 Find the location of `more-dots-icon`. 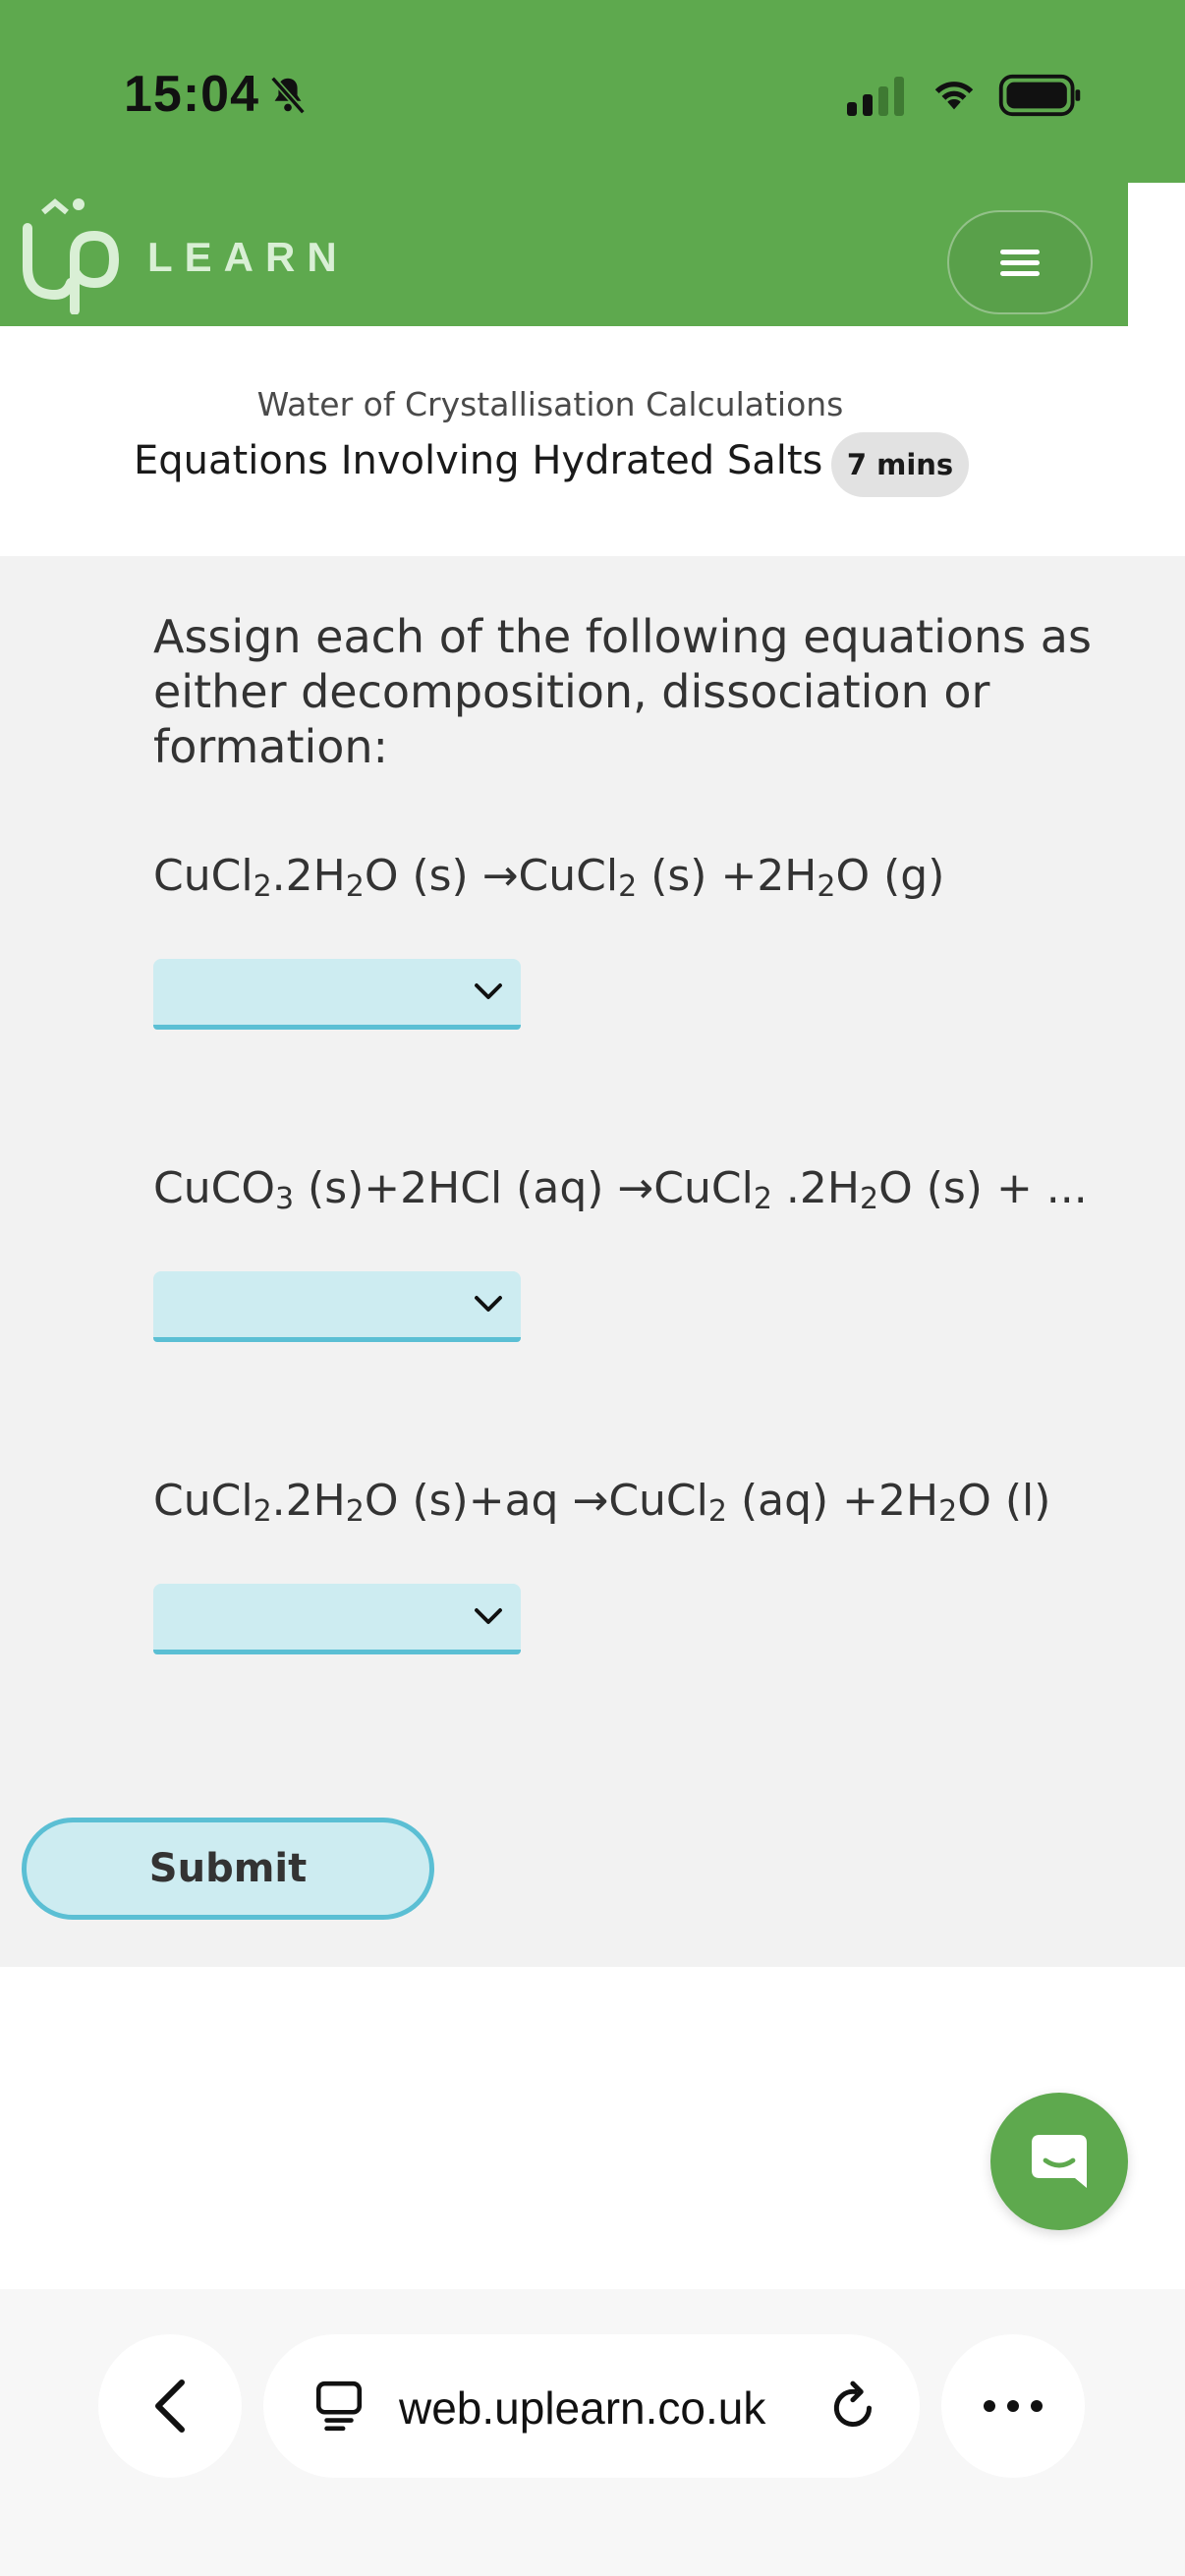

more-dots-icon is located at coordinates (1013, 2406).